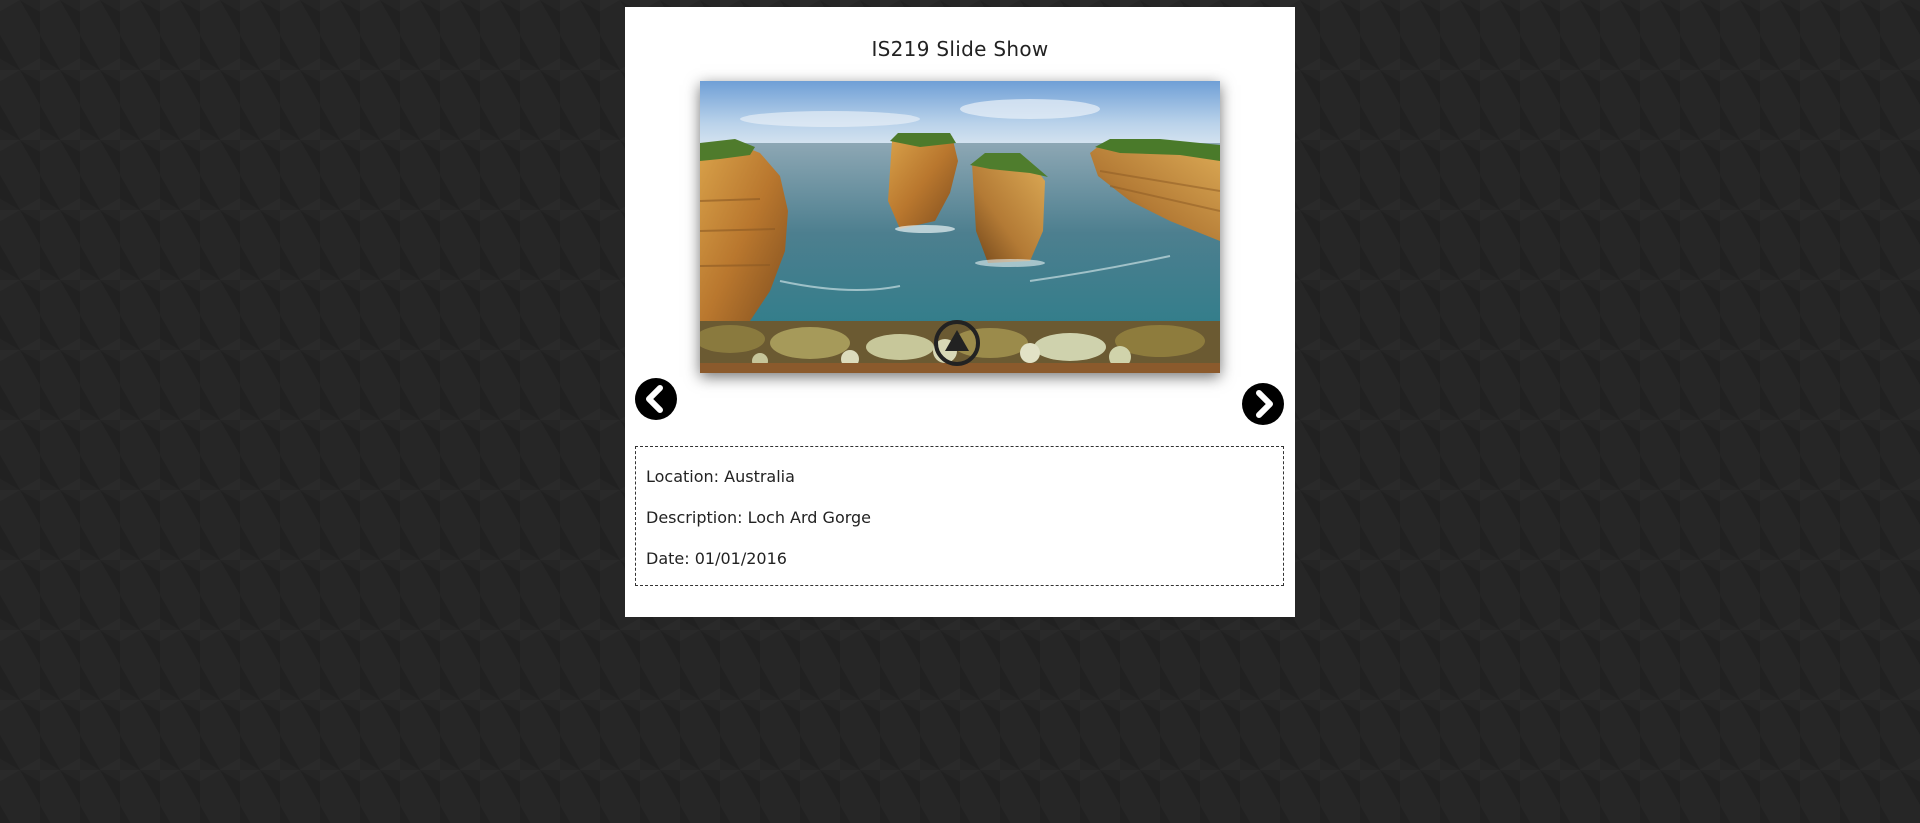 This screenshot has width=1920, height=823. I want to click on play-triangle-icon, so click(957, 343).